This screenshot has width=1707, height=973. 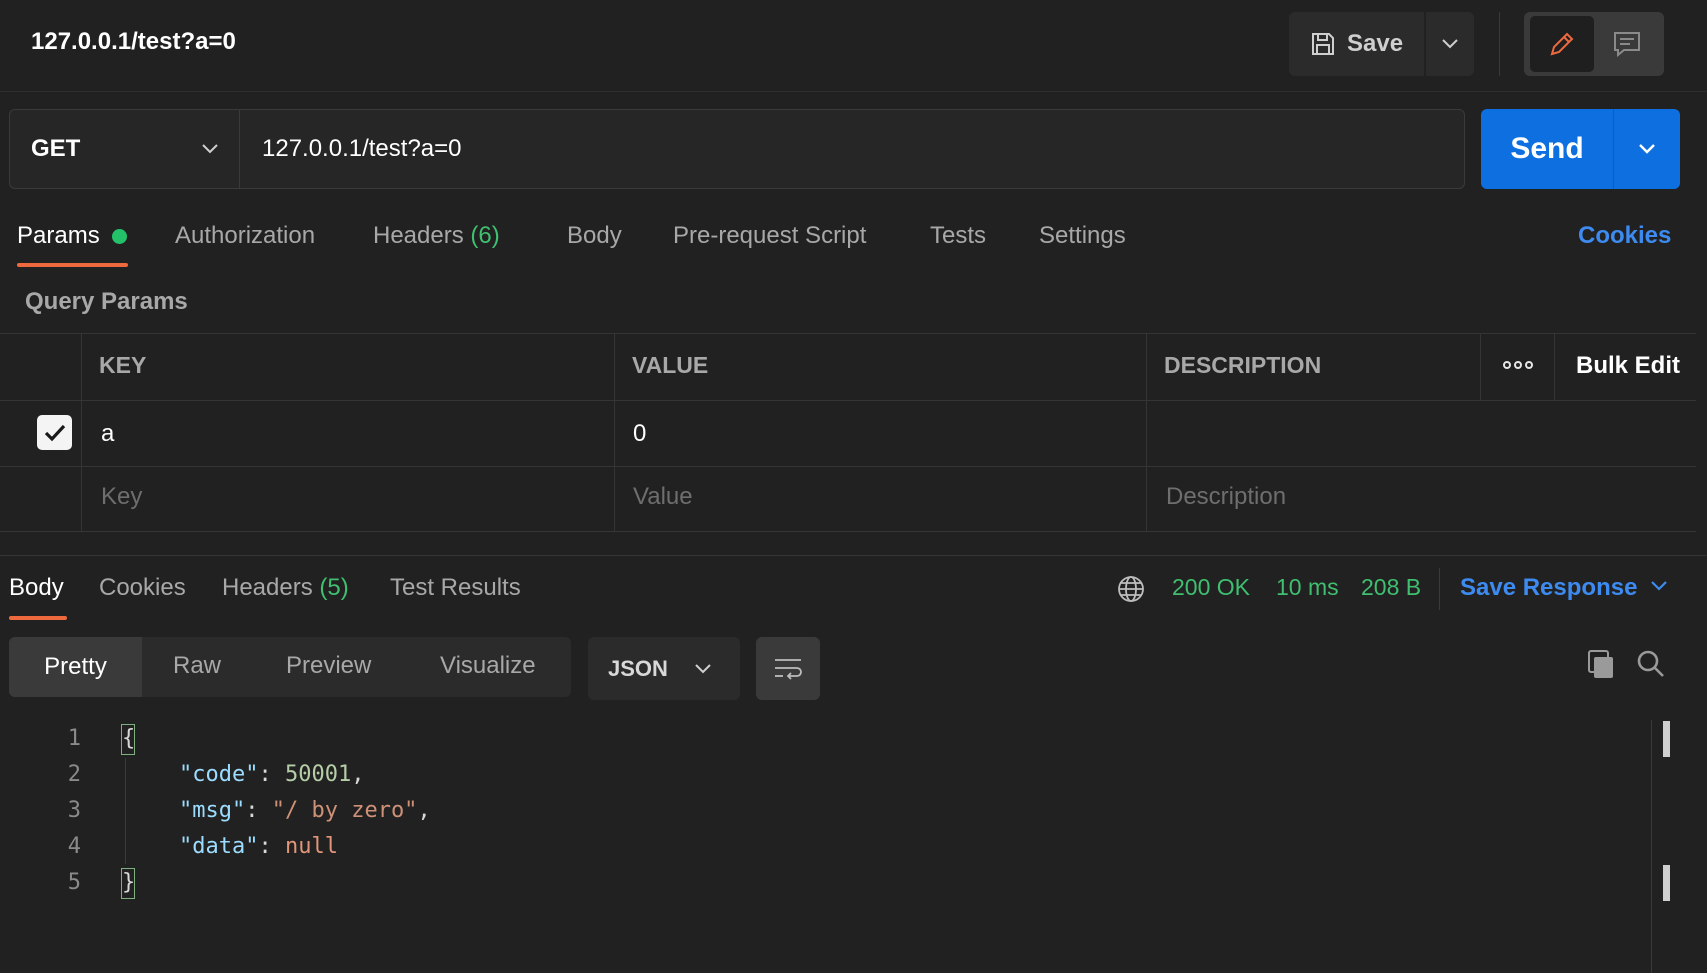 What do you see at coordinates (133, 42) in the screenshot?
I see `request-title: 127.0.0.1/test?a=0` at bounding box center [133, 42].